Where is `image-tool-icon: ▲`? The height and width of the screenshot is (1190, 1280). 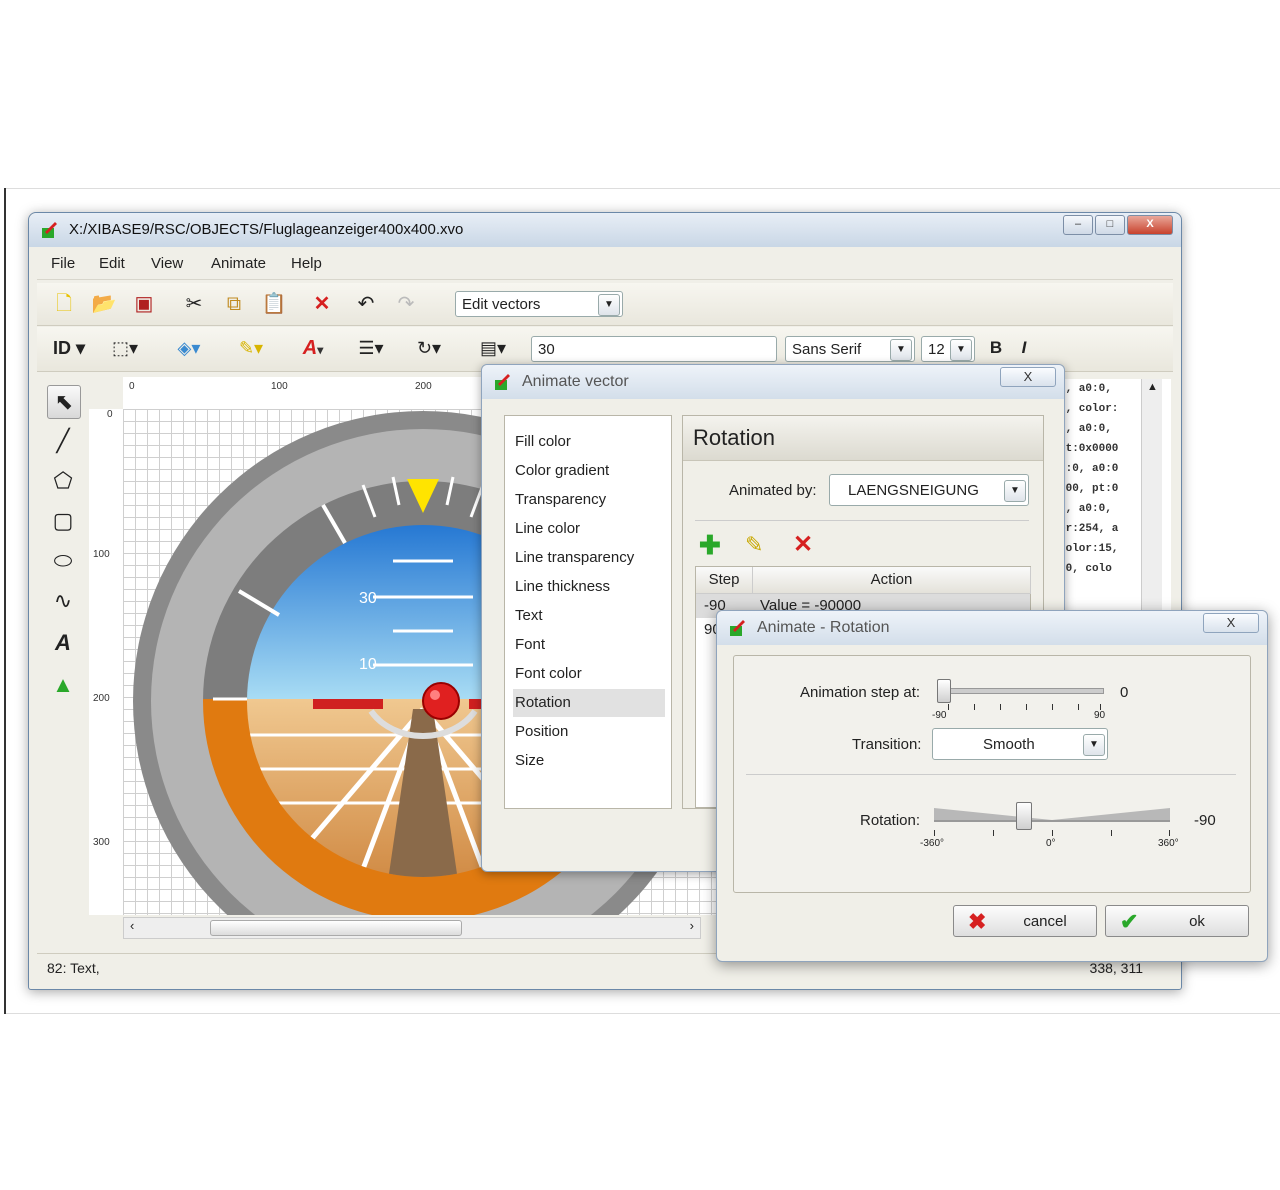 image-tool-icon: ▲ is located at coordinates (63, 685).